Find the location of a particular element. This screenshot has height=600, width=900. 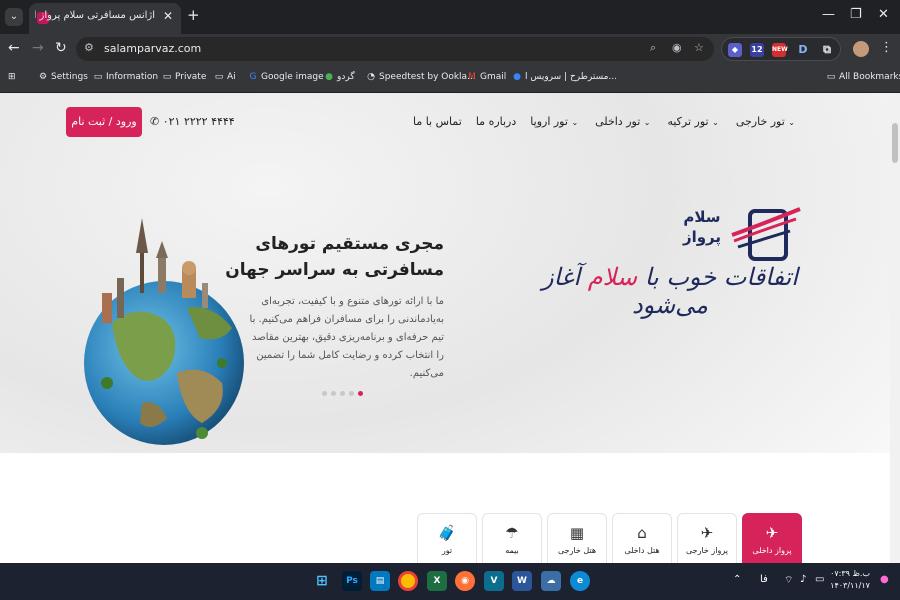

slogan-part: اتفاقات خوب با is located at coordinates (717, 277).